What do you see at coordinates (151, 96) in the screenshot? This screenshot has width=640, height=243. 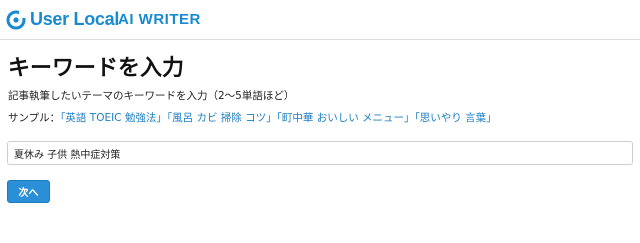 I see `instruction-text: 記事執筆したいテーマのキーワードを入力（2〜5単語ほど）` at bounding box center [151, 96].